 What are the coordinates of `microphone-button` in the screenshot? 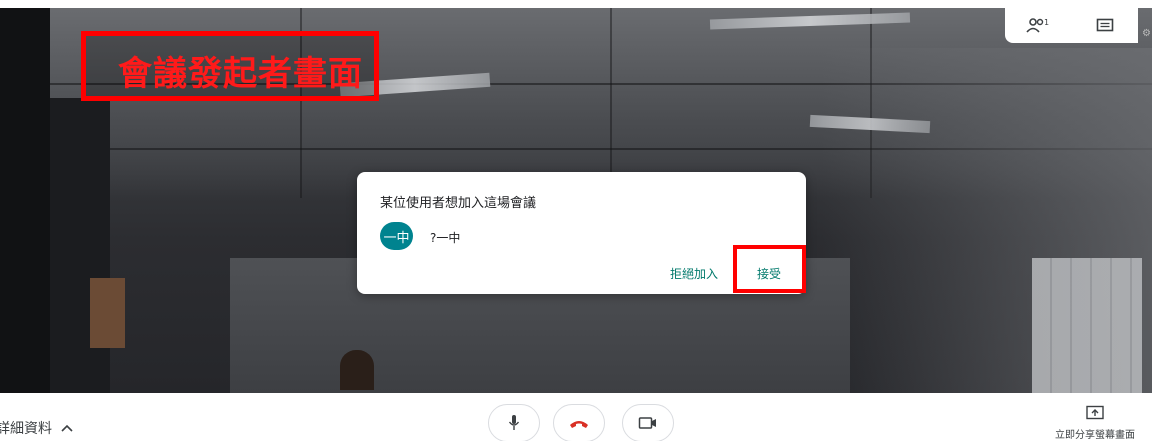 It's located at (514, 422).